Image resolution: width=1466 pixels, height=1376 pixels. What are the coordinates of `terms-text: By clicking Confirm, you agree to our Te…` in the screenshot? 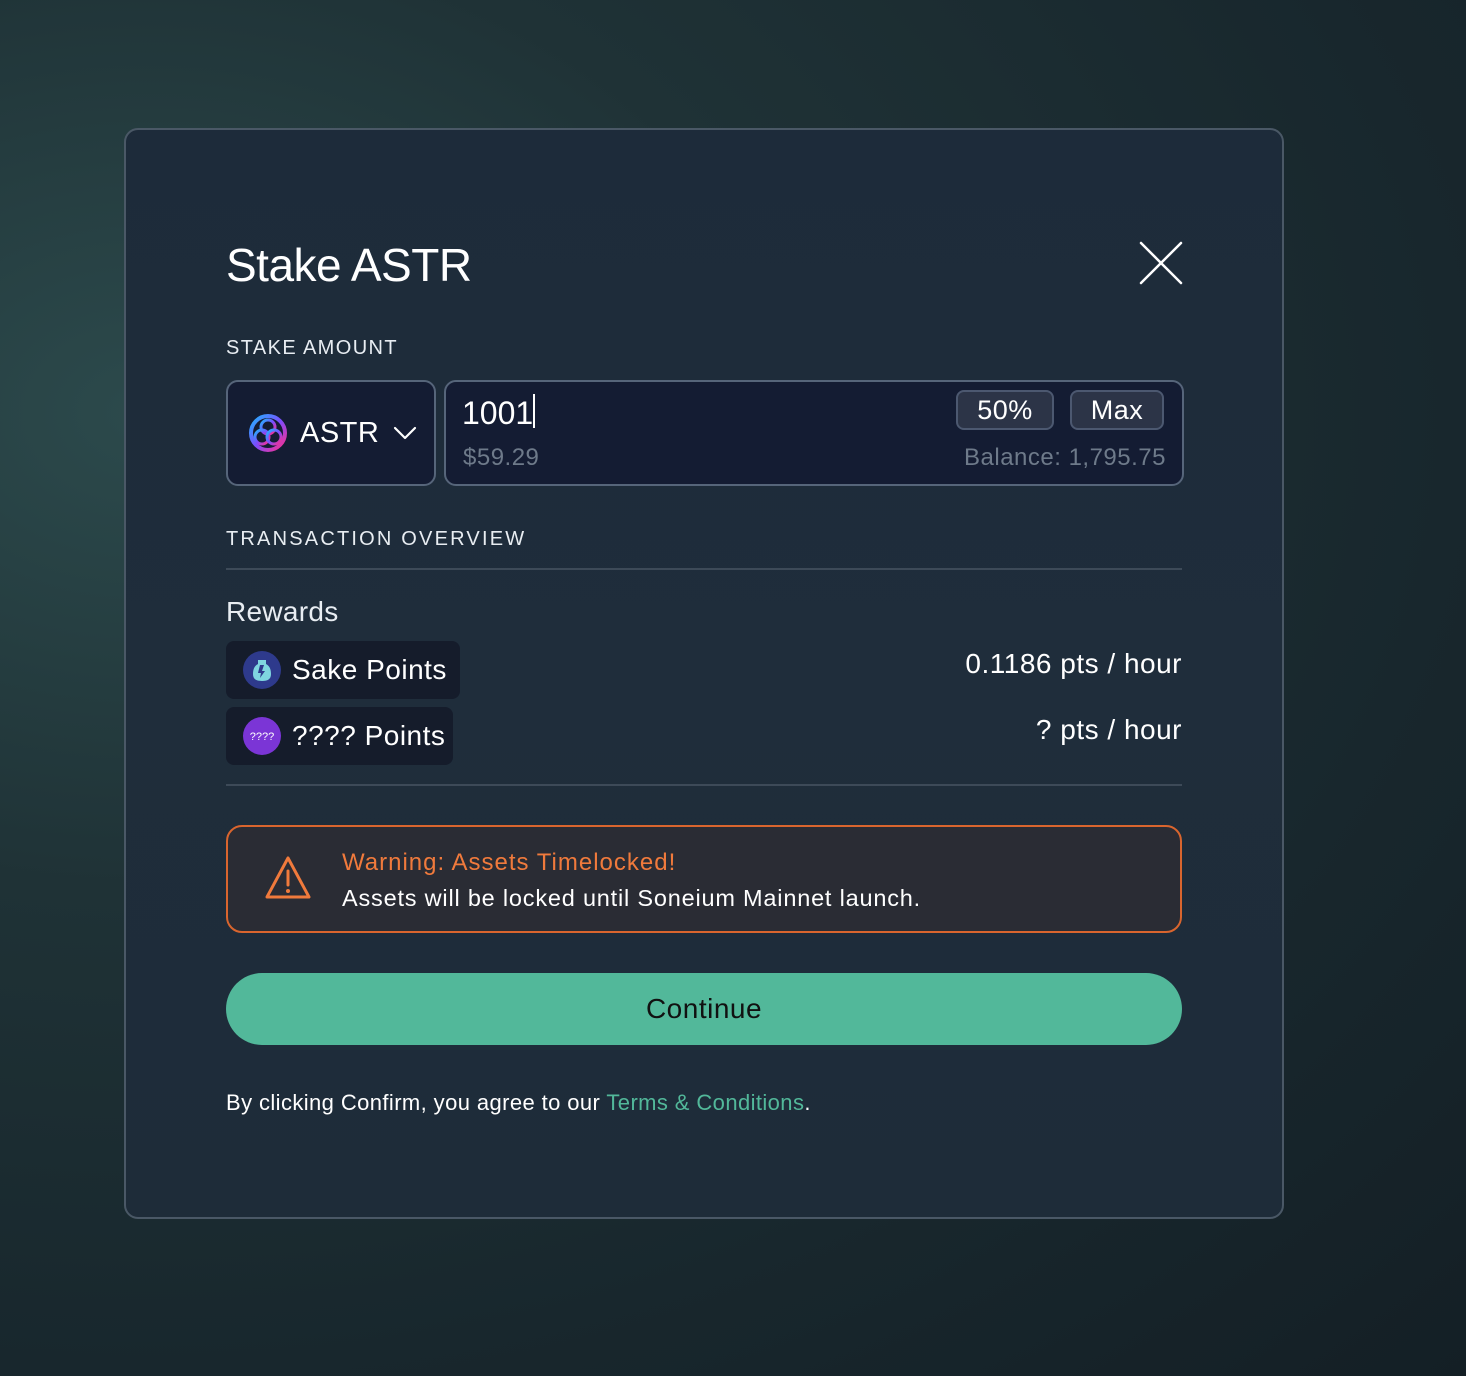 It's located at (518, 1103).